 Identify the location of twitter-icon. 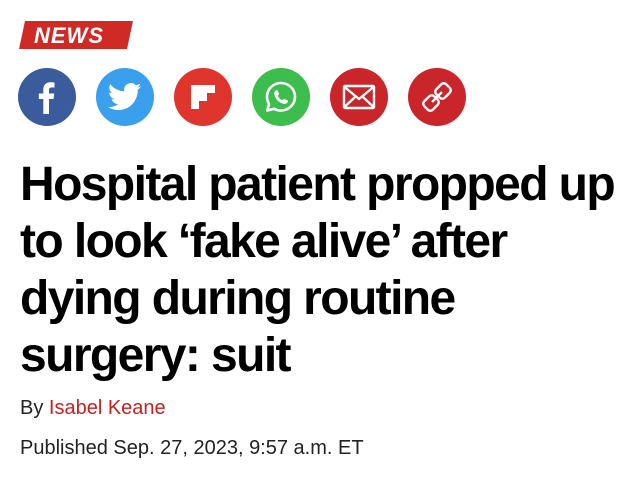
(125, 96).